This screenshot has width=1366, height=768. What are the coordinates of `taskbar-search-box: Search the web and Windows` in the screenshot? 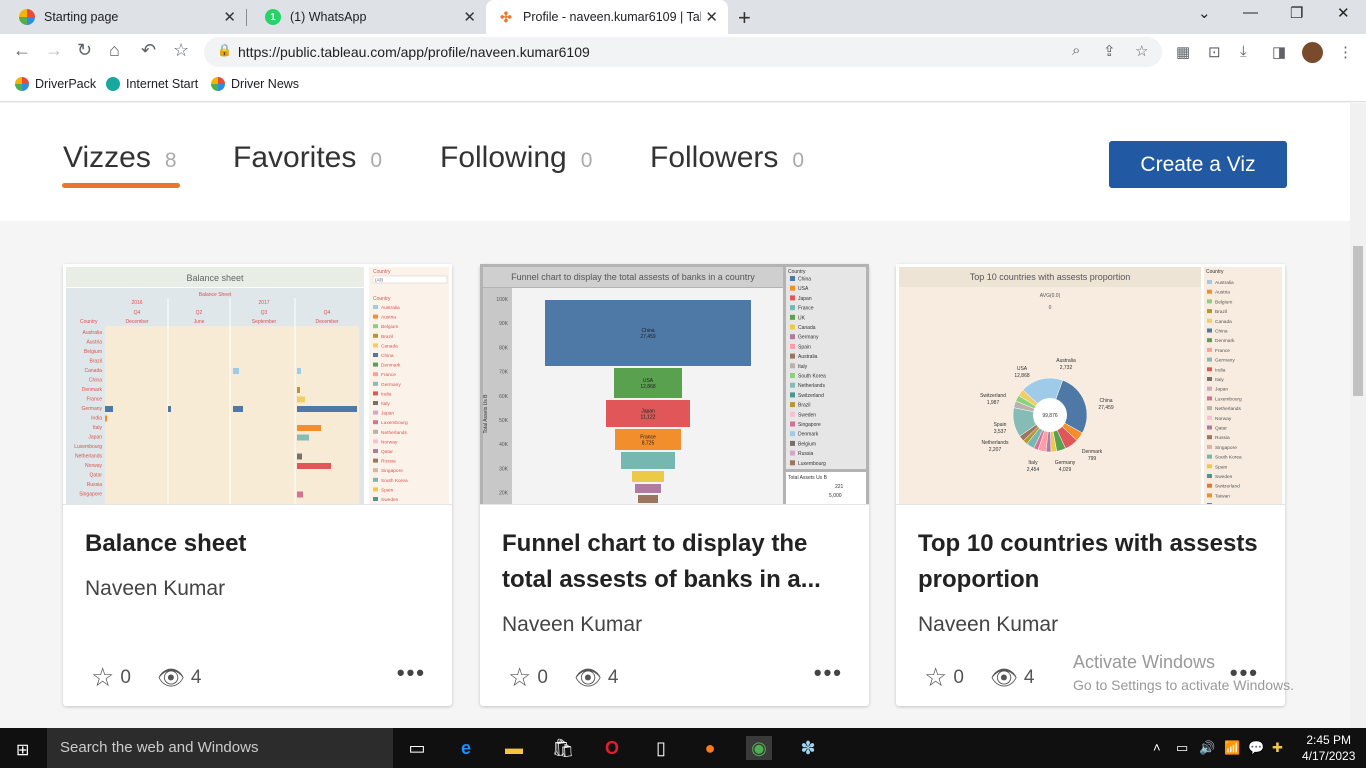 It's located at (220, 748).